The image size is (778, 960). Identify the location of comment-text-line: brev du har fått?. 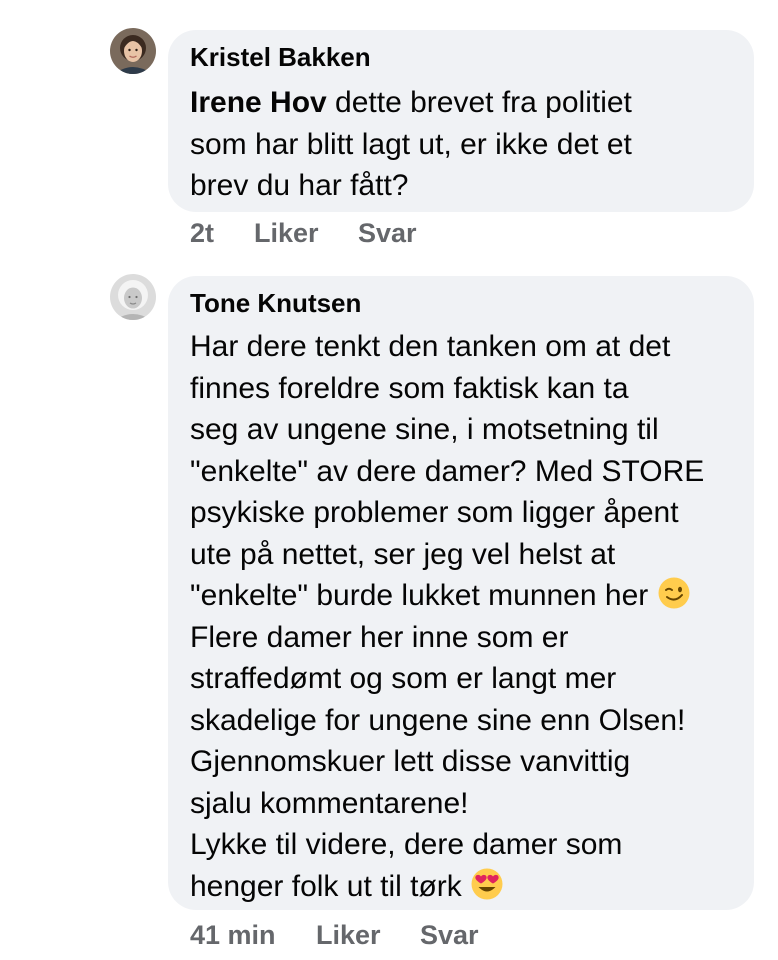
(299, 185).